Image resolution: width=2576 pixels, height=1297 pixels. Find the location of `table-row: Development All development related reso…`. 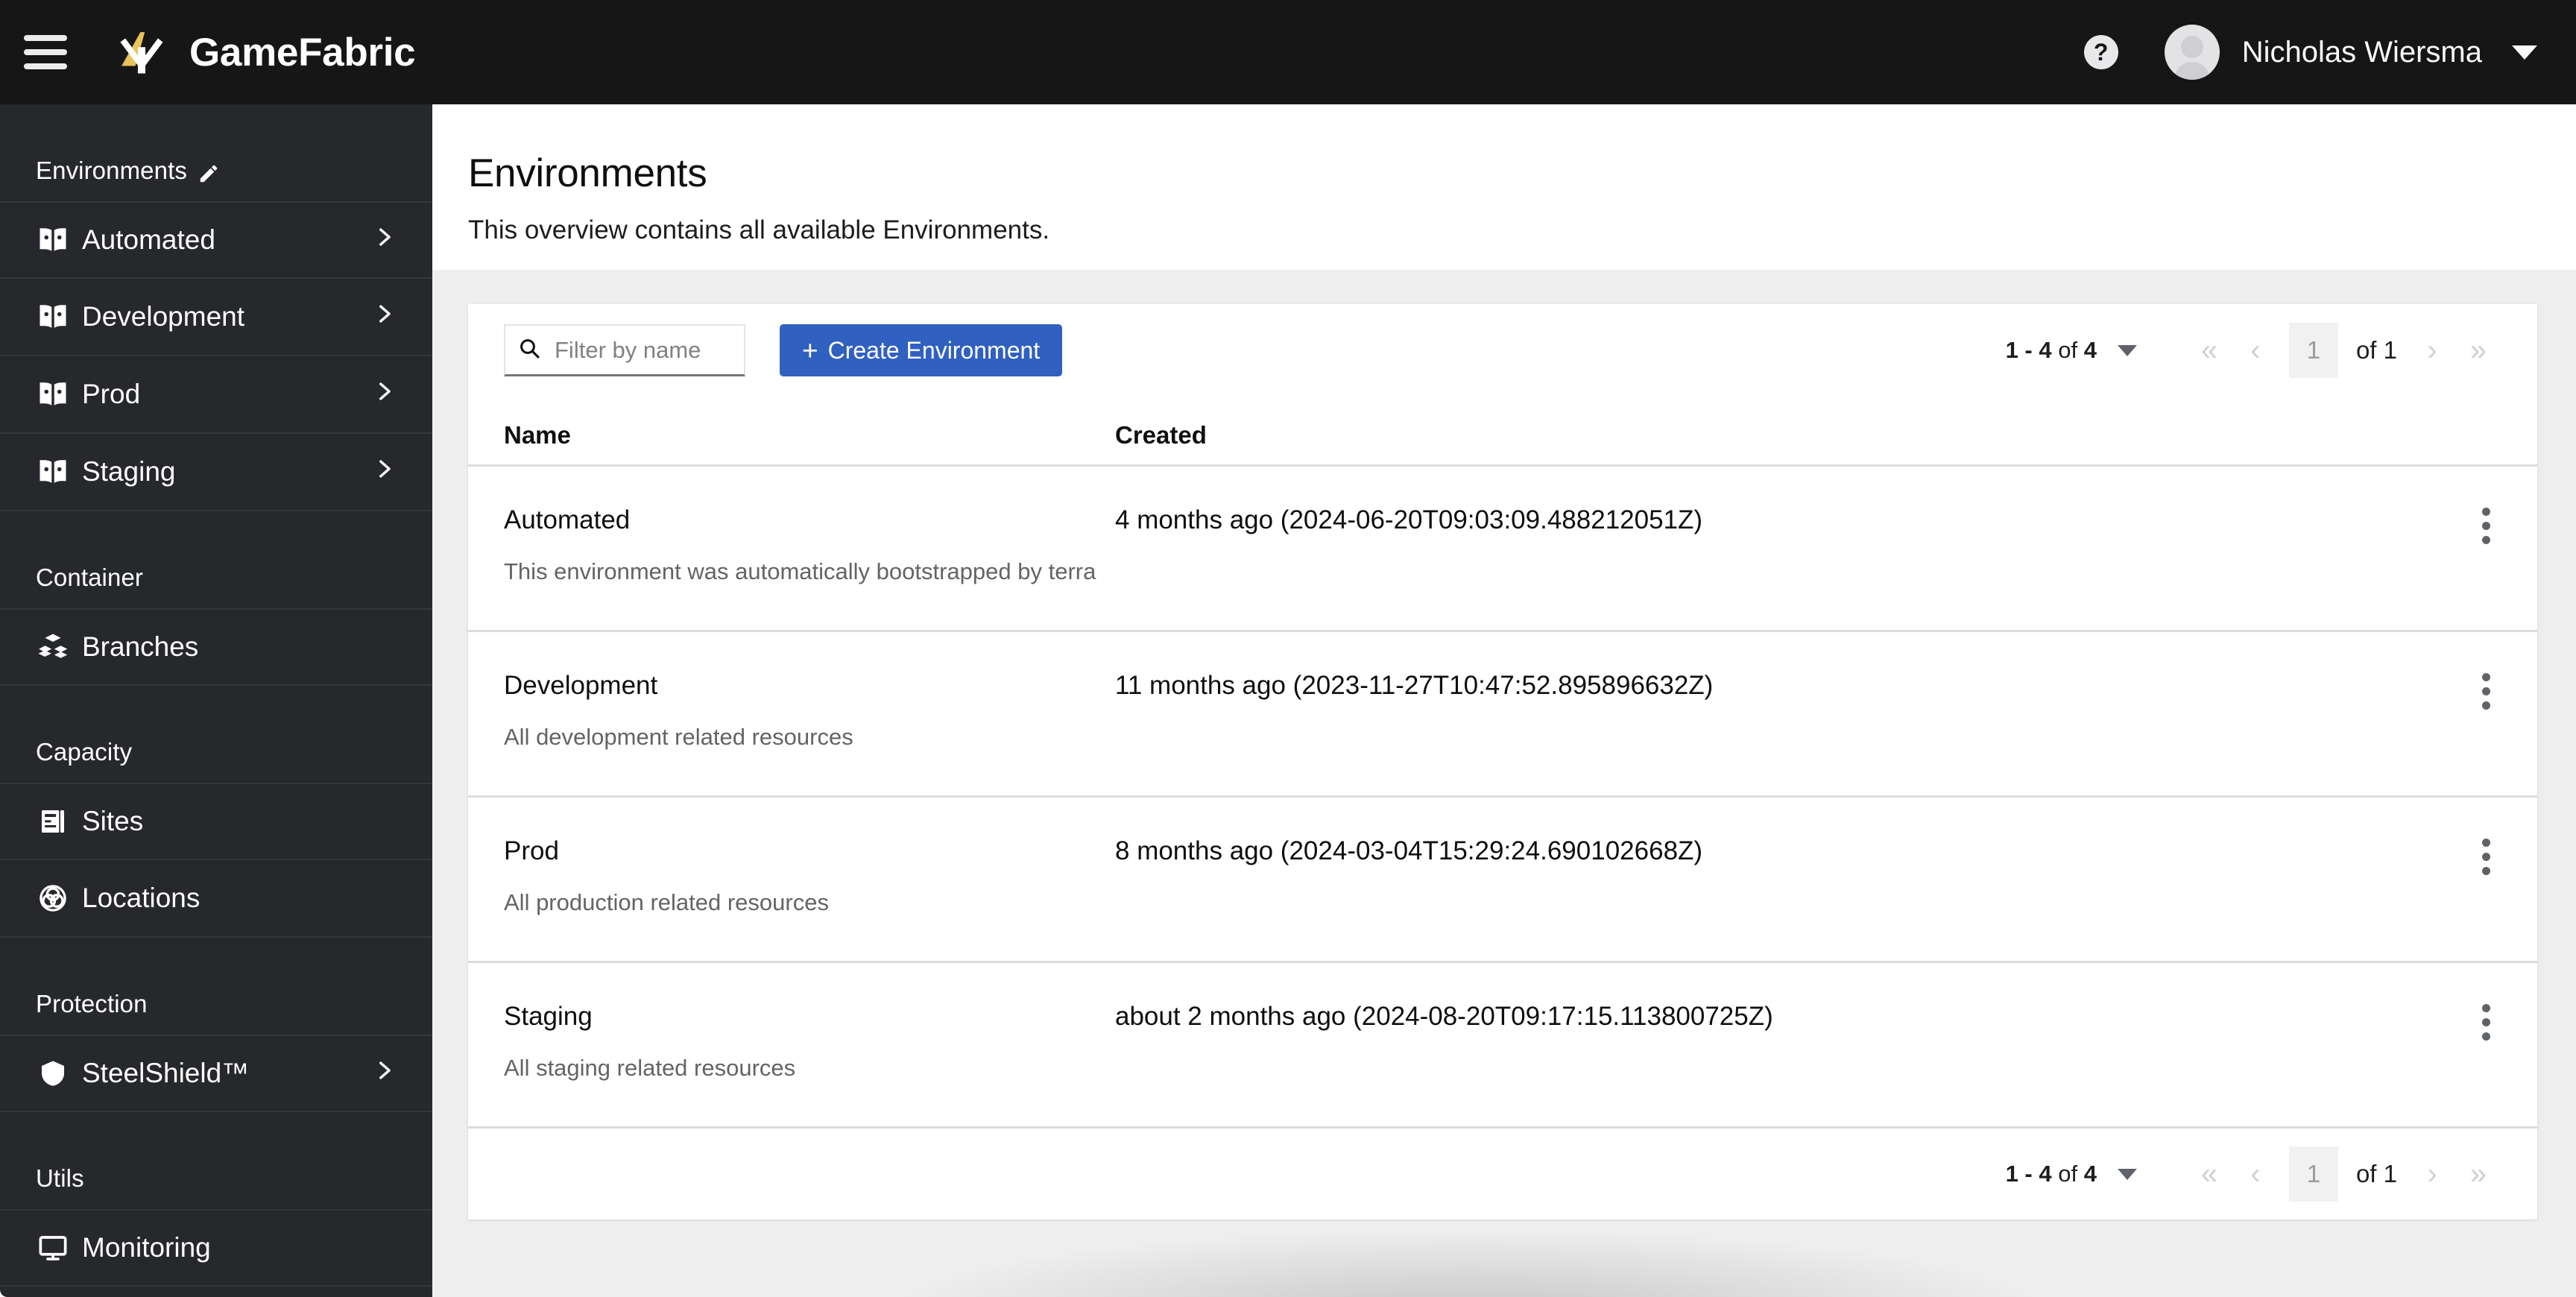

table-row: Development All development related reso… is located at coordinates (1502, 715).